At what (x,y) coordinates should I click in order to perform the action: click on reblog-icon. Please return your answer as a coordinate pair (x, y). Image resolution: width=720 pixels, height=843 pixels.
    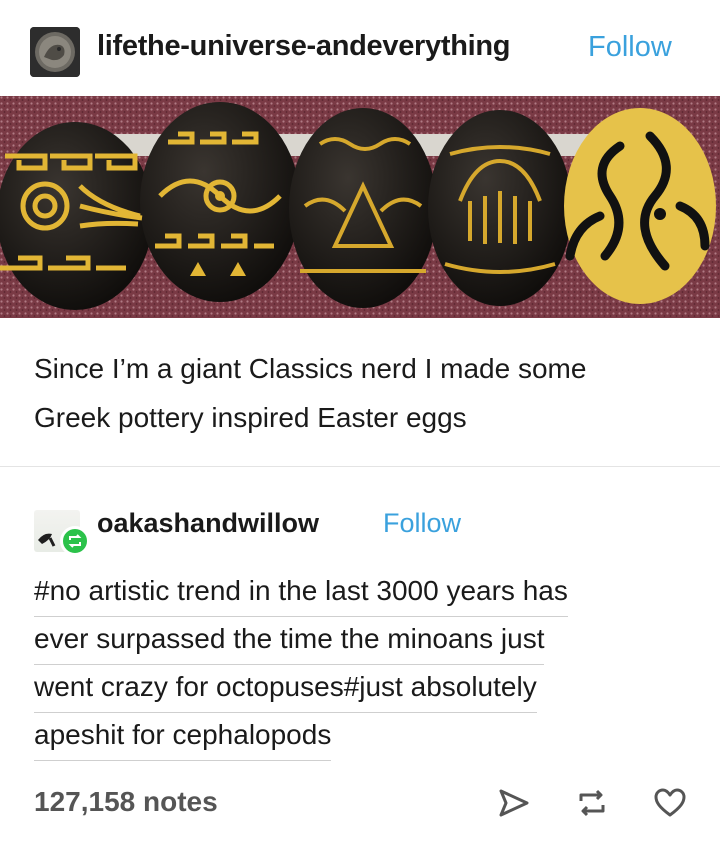
    Looking at the image, I should click on (592, 803).